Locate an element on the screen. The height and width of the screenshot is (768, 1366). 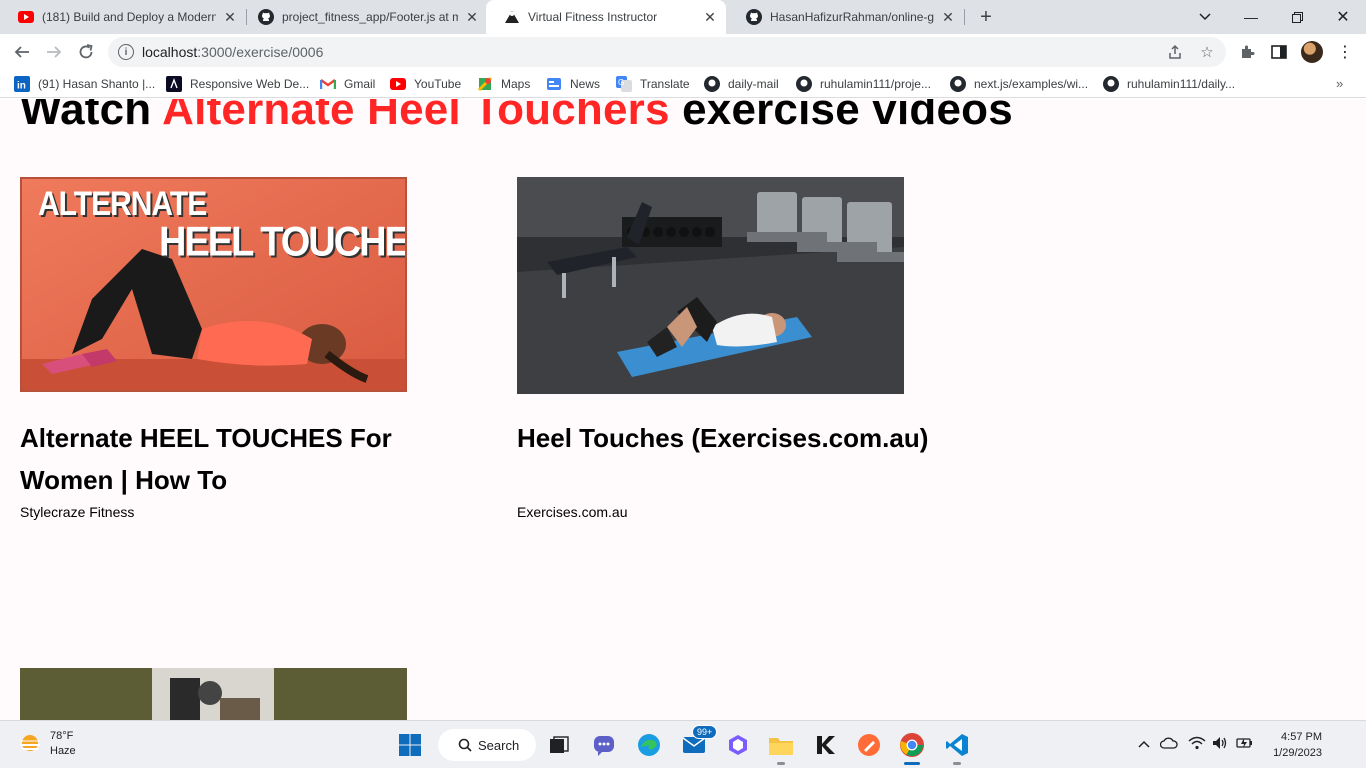
mail-icon: 99+ is located at coordinates (699, 742).